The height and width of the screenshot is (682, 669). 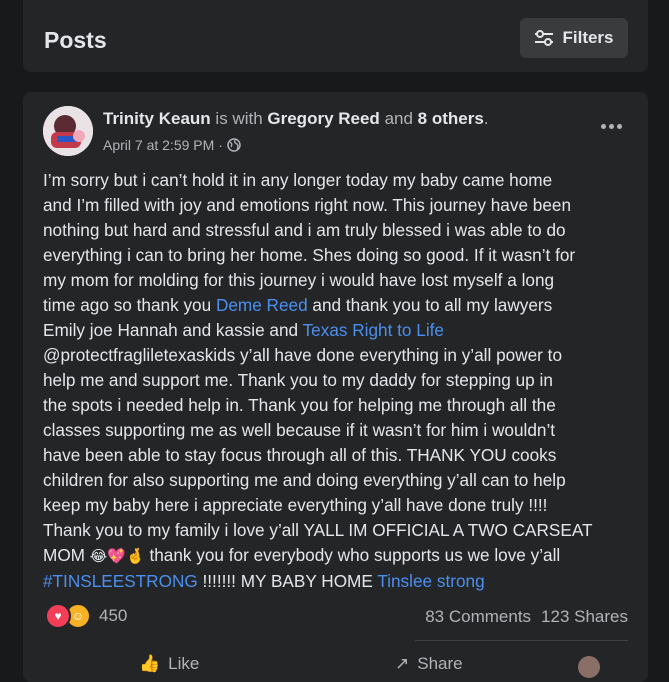 I want to click on like-button: 👍 Like, so click(x=169, y=664).